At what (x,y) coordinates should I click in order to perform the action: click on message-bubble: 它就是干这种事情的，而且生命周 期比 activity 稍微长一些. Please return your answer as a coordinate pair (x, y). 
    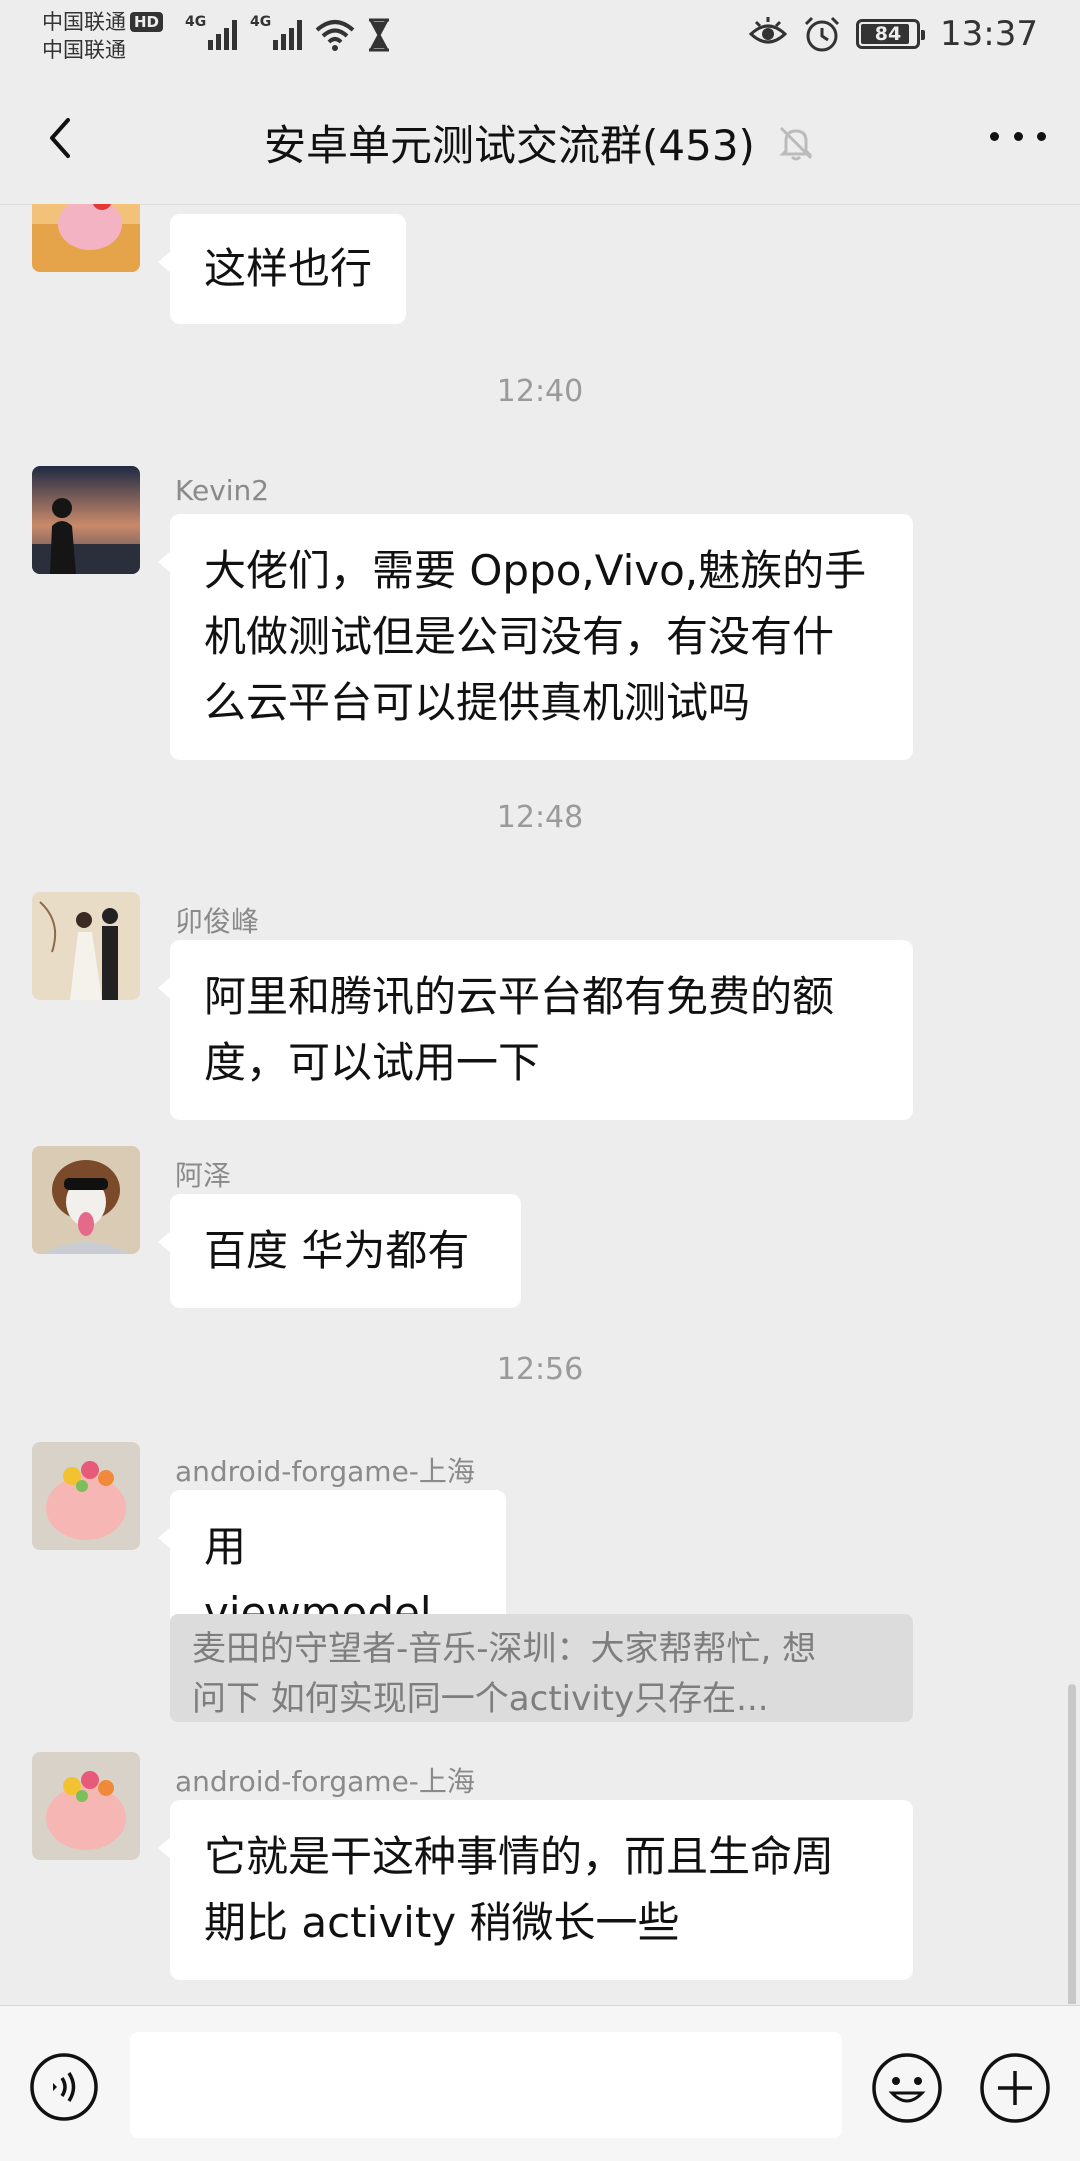
    Looking at the image, I should click on (535, 1890).